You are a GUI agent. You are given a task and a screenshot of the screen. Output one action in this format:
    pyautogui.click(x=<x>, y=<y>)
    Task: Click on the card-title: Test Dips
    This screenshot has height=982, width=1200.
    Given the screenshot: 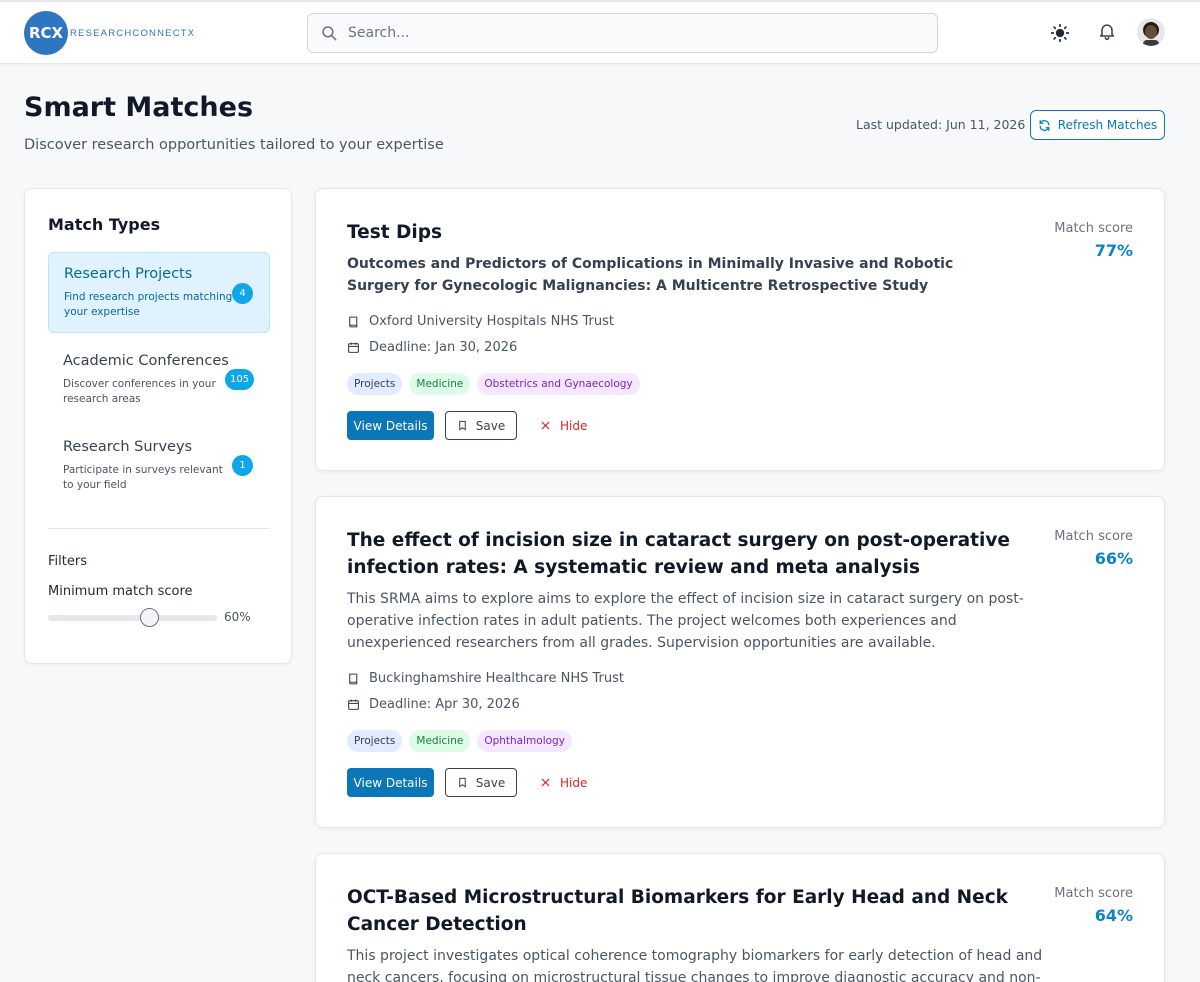 What is the action you would take?
    pyautogui.click(x=692, y=232)
    